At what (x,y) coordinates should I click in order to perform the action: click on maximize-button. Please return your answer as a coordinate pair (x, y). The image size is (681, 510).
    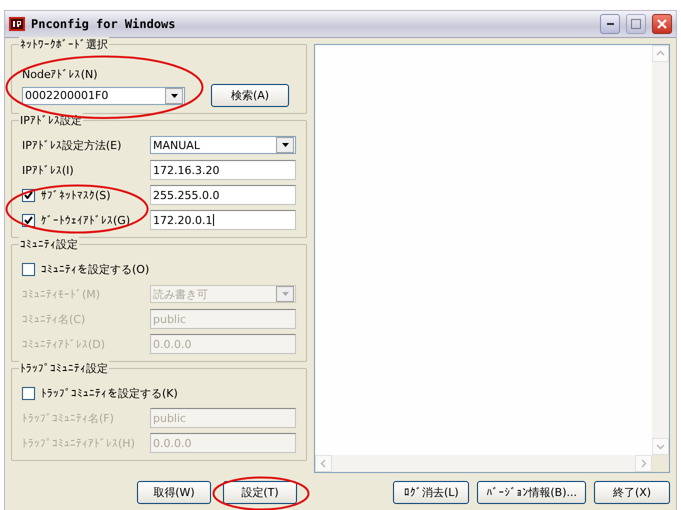
    Looking at the image, I should click on (636, 24).